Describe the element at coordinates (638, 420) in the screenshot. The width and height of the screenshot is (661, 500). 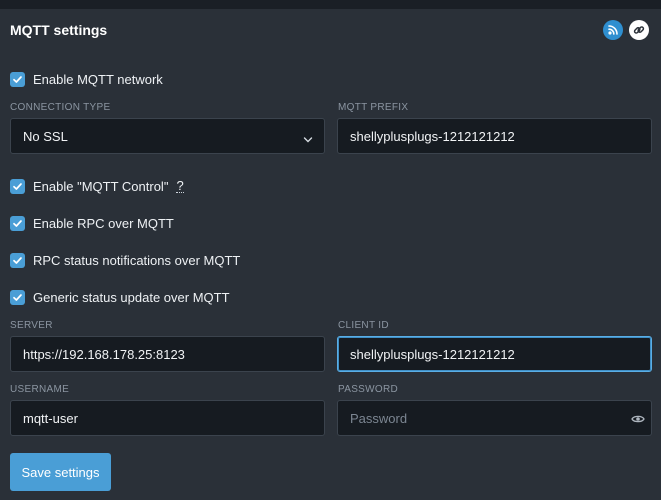
I see `eye-icon` at that location.